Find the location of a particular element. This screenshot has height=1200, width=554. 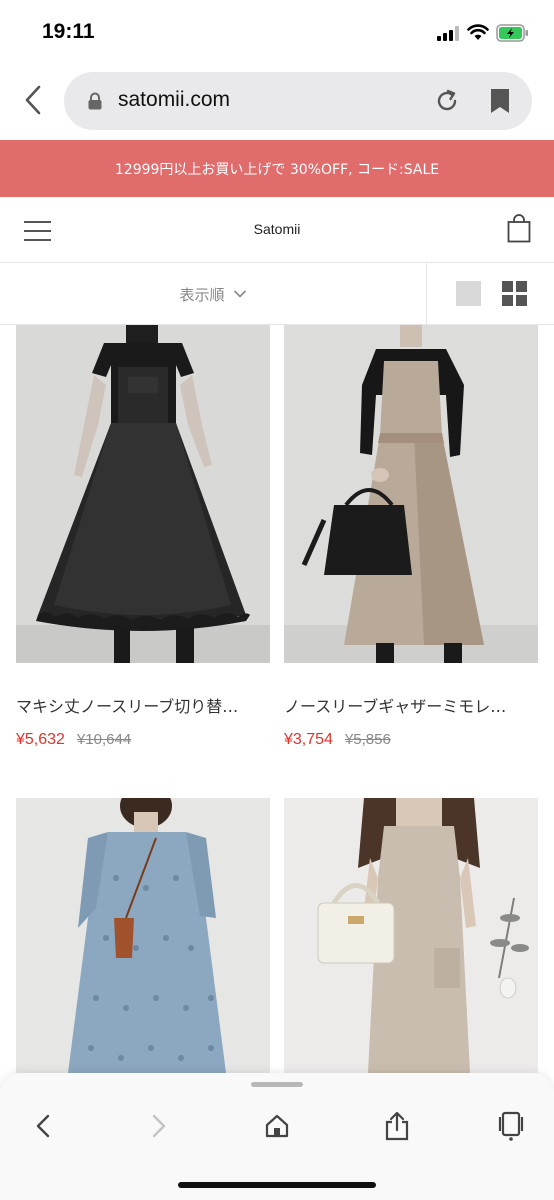

sort-label: 表示順 is located at coordinates (202, 294).